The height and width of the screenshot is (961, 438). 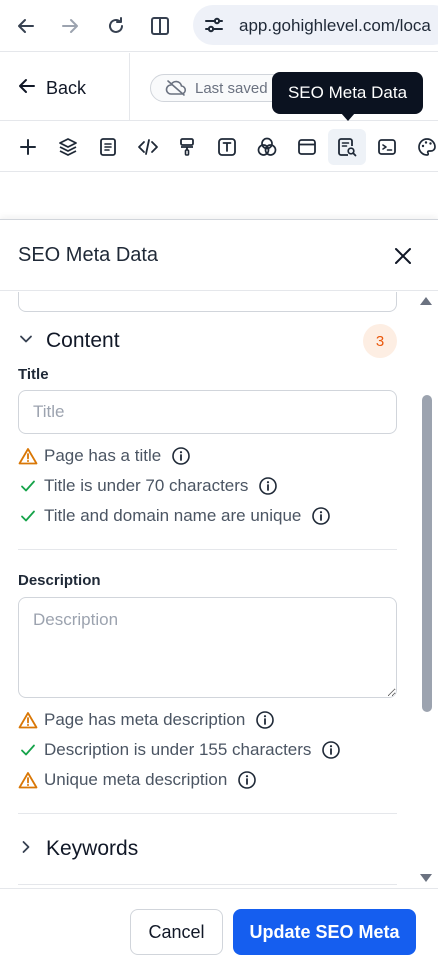 What do you see at coordinates (70, 26) in the screenshot?
I see `forward-arrow-icon` at bounding box center [70, 26].